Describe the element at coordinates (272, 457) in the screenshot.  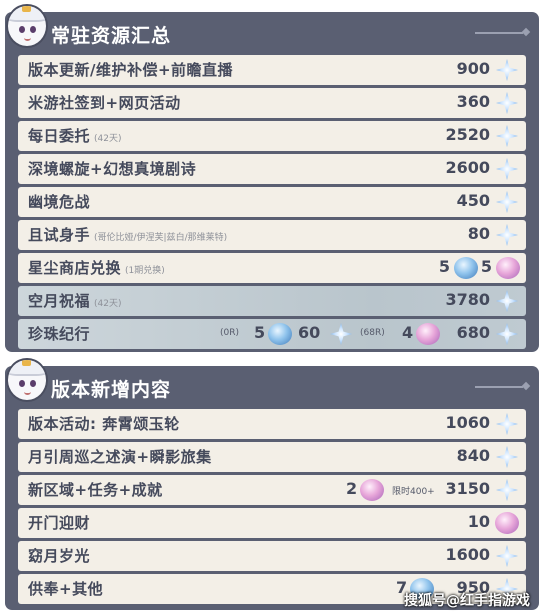
I see `list-item: 月引周巡之述演+瞬影旅集 840` at that location.